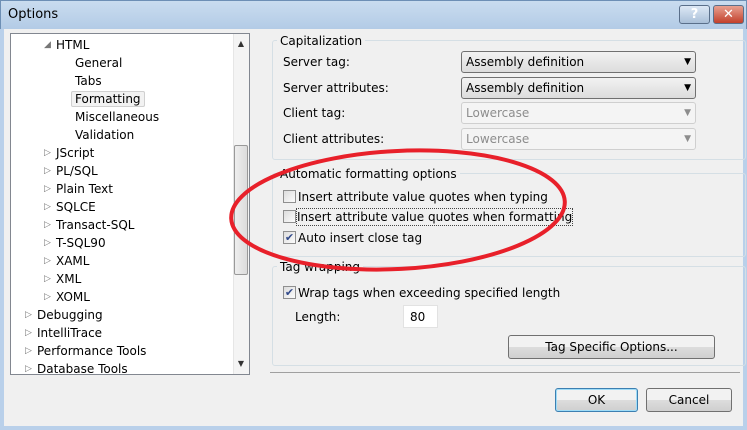 This screenshot has width=747, height=430. I want to click on tree-item-label: IntelliTrace, so click(70, 333).